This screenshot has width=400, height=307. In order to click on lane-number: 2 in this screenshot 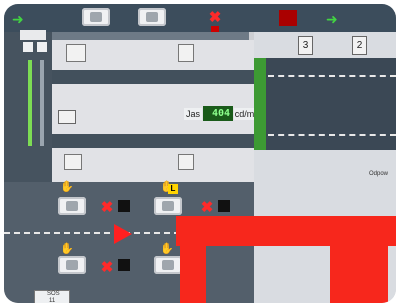, I will do `click(359, 45)`.